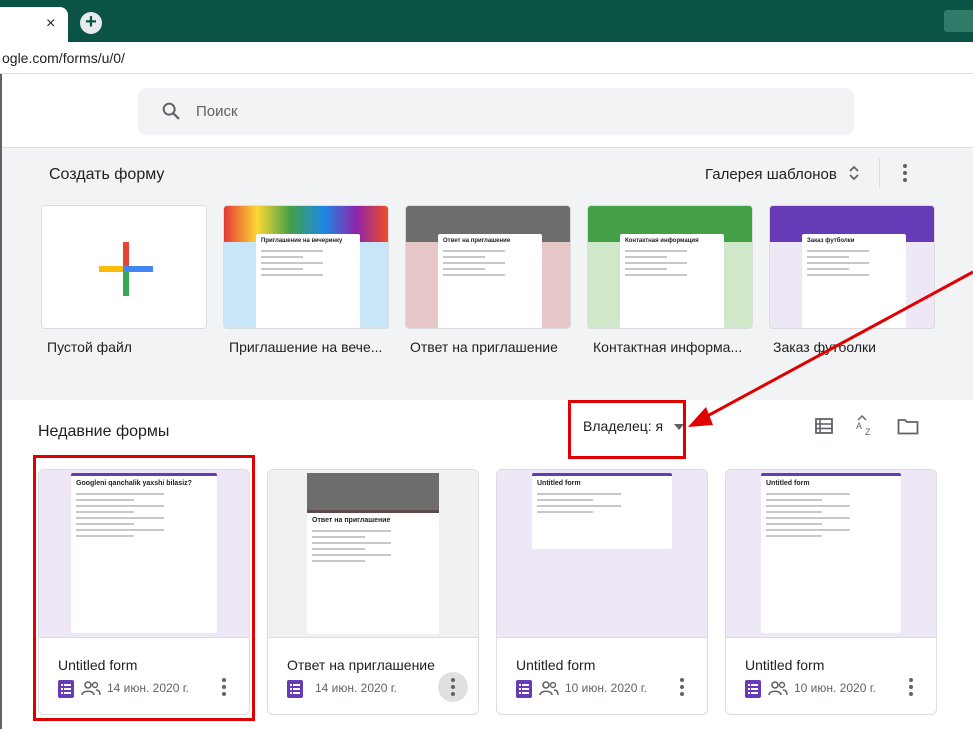  What do you see at coordinates (50, 24) in the screenshot?
I see `tab-close-icon: ×` at bounding box center [50, 24].